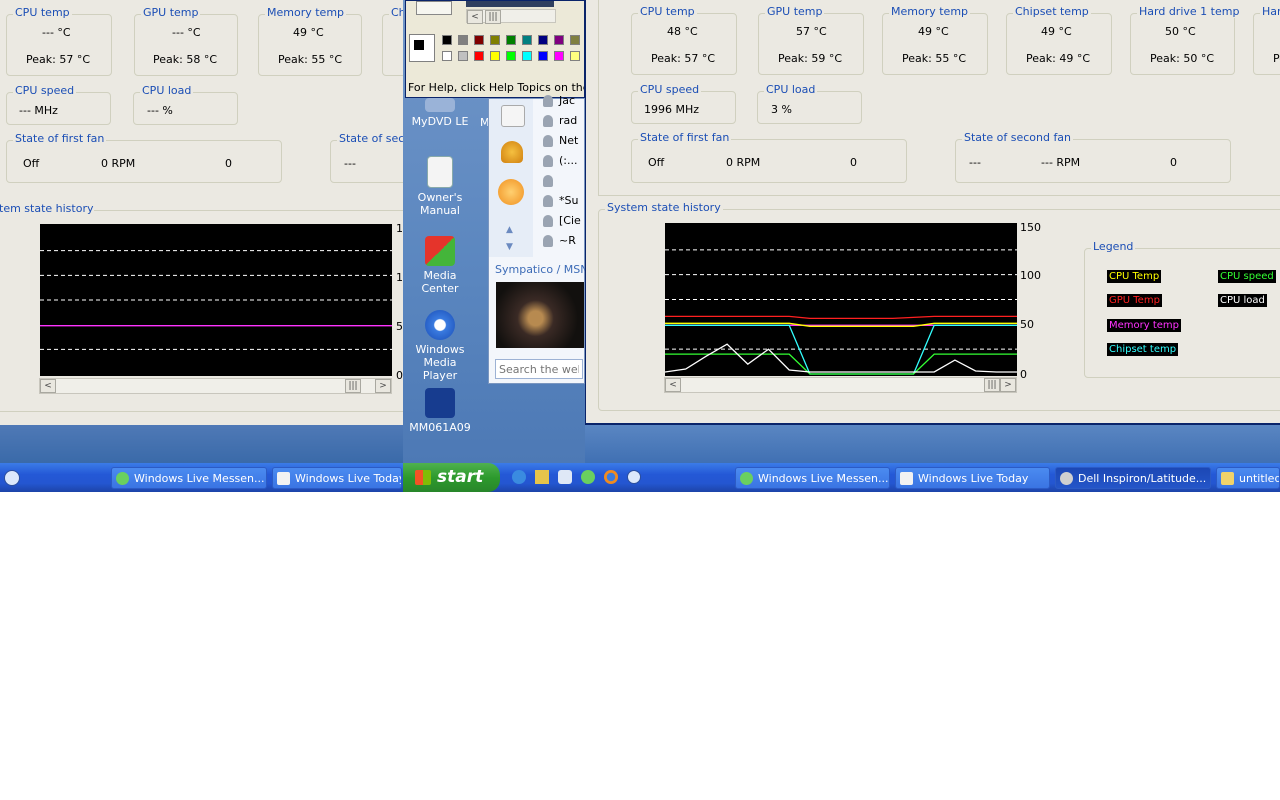 The width and height of the screenshot is (1280, 800). Describe the element at coordinates (568, 120) in the screenshot. I see `contact-name: rad` at that location.